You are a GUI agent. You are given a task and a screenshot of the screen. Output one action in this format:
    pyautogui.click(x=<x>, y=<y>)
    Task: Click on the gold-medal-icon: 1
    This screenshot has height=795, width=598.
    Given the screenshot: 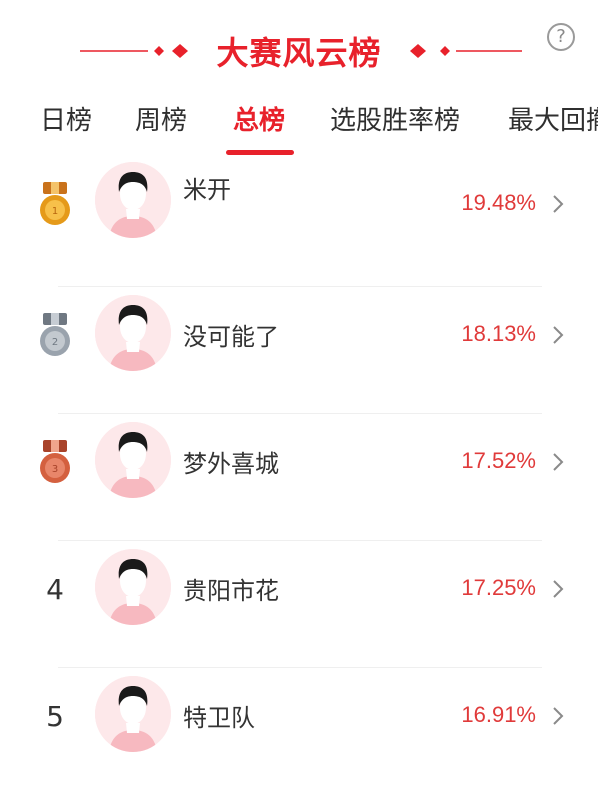 What is the action you would take?
    pyautogui.click(x=55, y=203)
    